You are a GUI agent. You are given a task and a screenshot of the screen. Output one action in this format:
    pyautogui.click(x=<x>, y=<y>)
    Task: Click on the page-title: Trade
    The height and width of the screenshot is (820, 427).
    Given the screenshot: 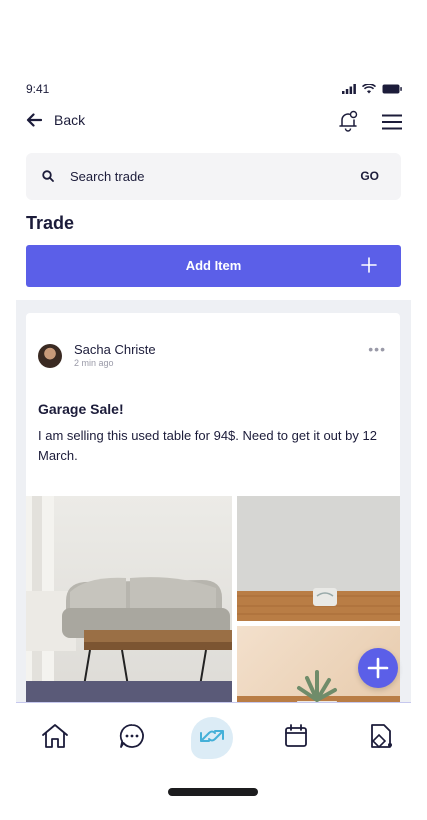 What is the action you would take?
    pyautogui.click(x=50, y=223)
    